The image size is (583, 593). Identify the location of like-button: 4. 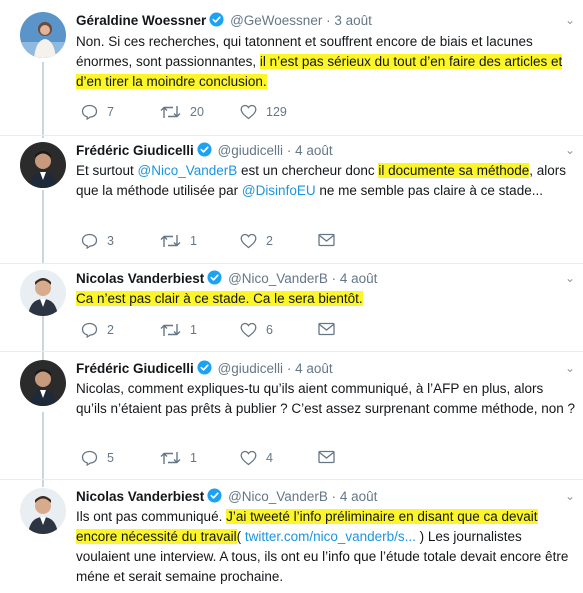
(256, 458).